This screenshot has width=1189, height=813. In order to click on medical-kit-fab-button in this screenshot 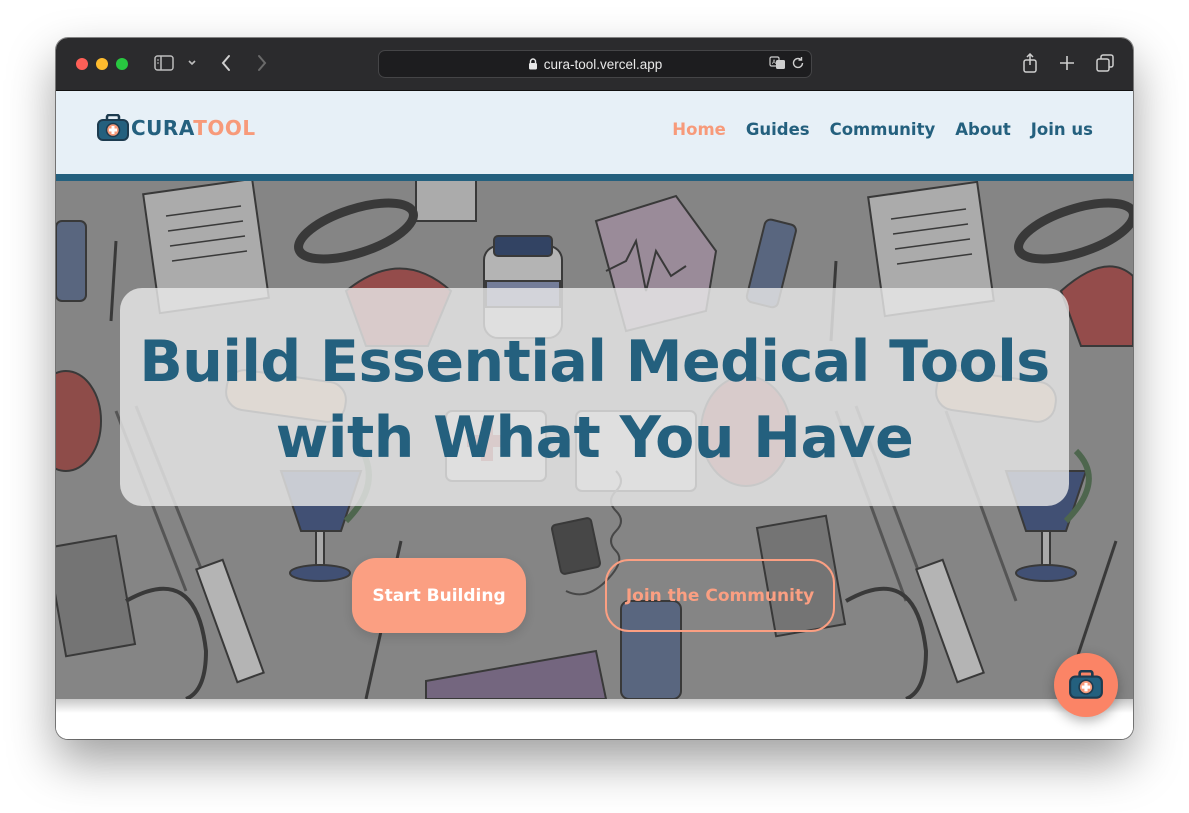, I will do `click(1086, 685)`.